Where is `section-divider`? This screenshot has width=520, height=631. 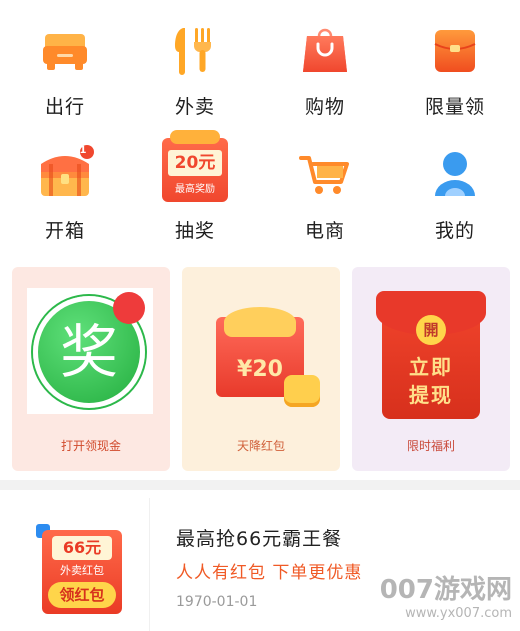 section-divider is located at coordinates (260, 485).